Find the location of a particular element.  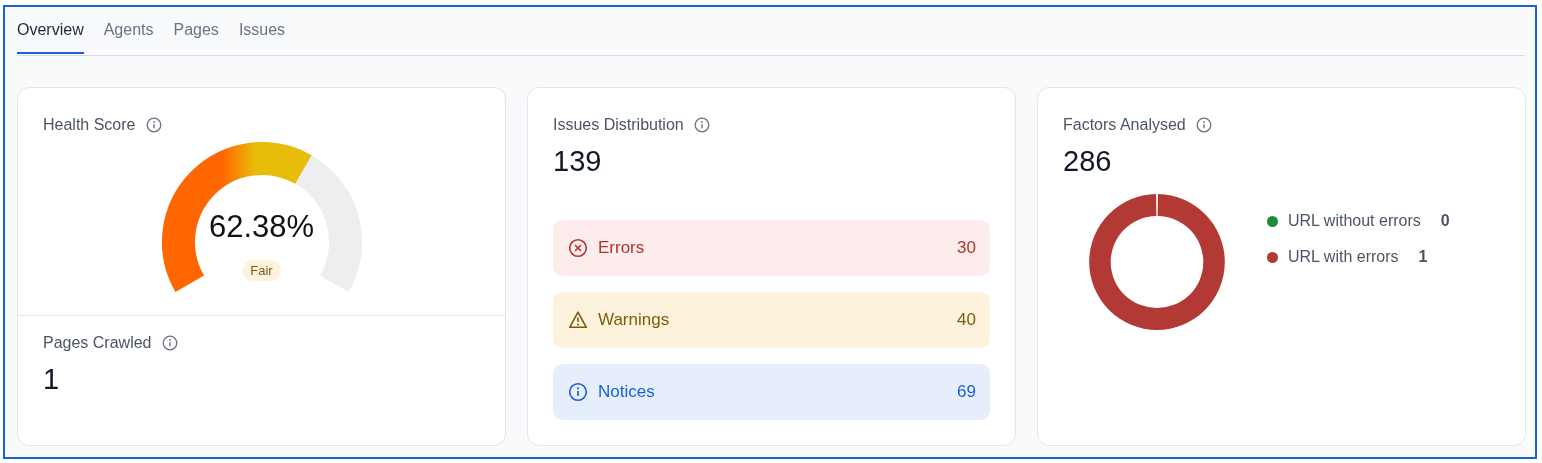

card-title: Pages Crawled is located at coordinates (97, 343).